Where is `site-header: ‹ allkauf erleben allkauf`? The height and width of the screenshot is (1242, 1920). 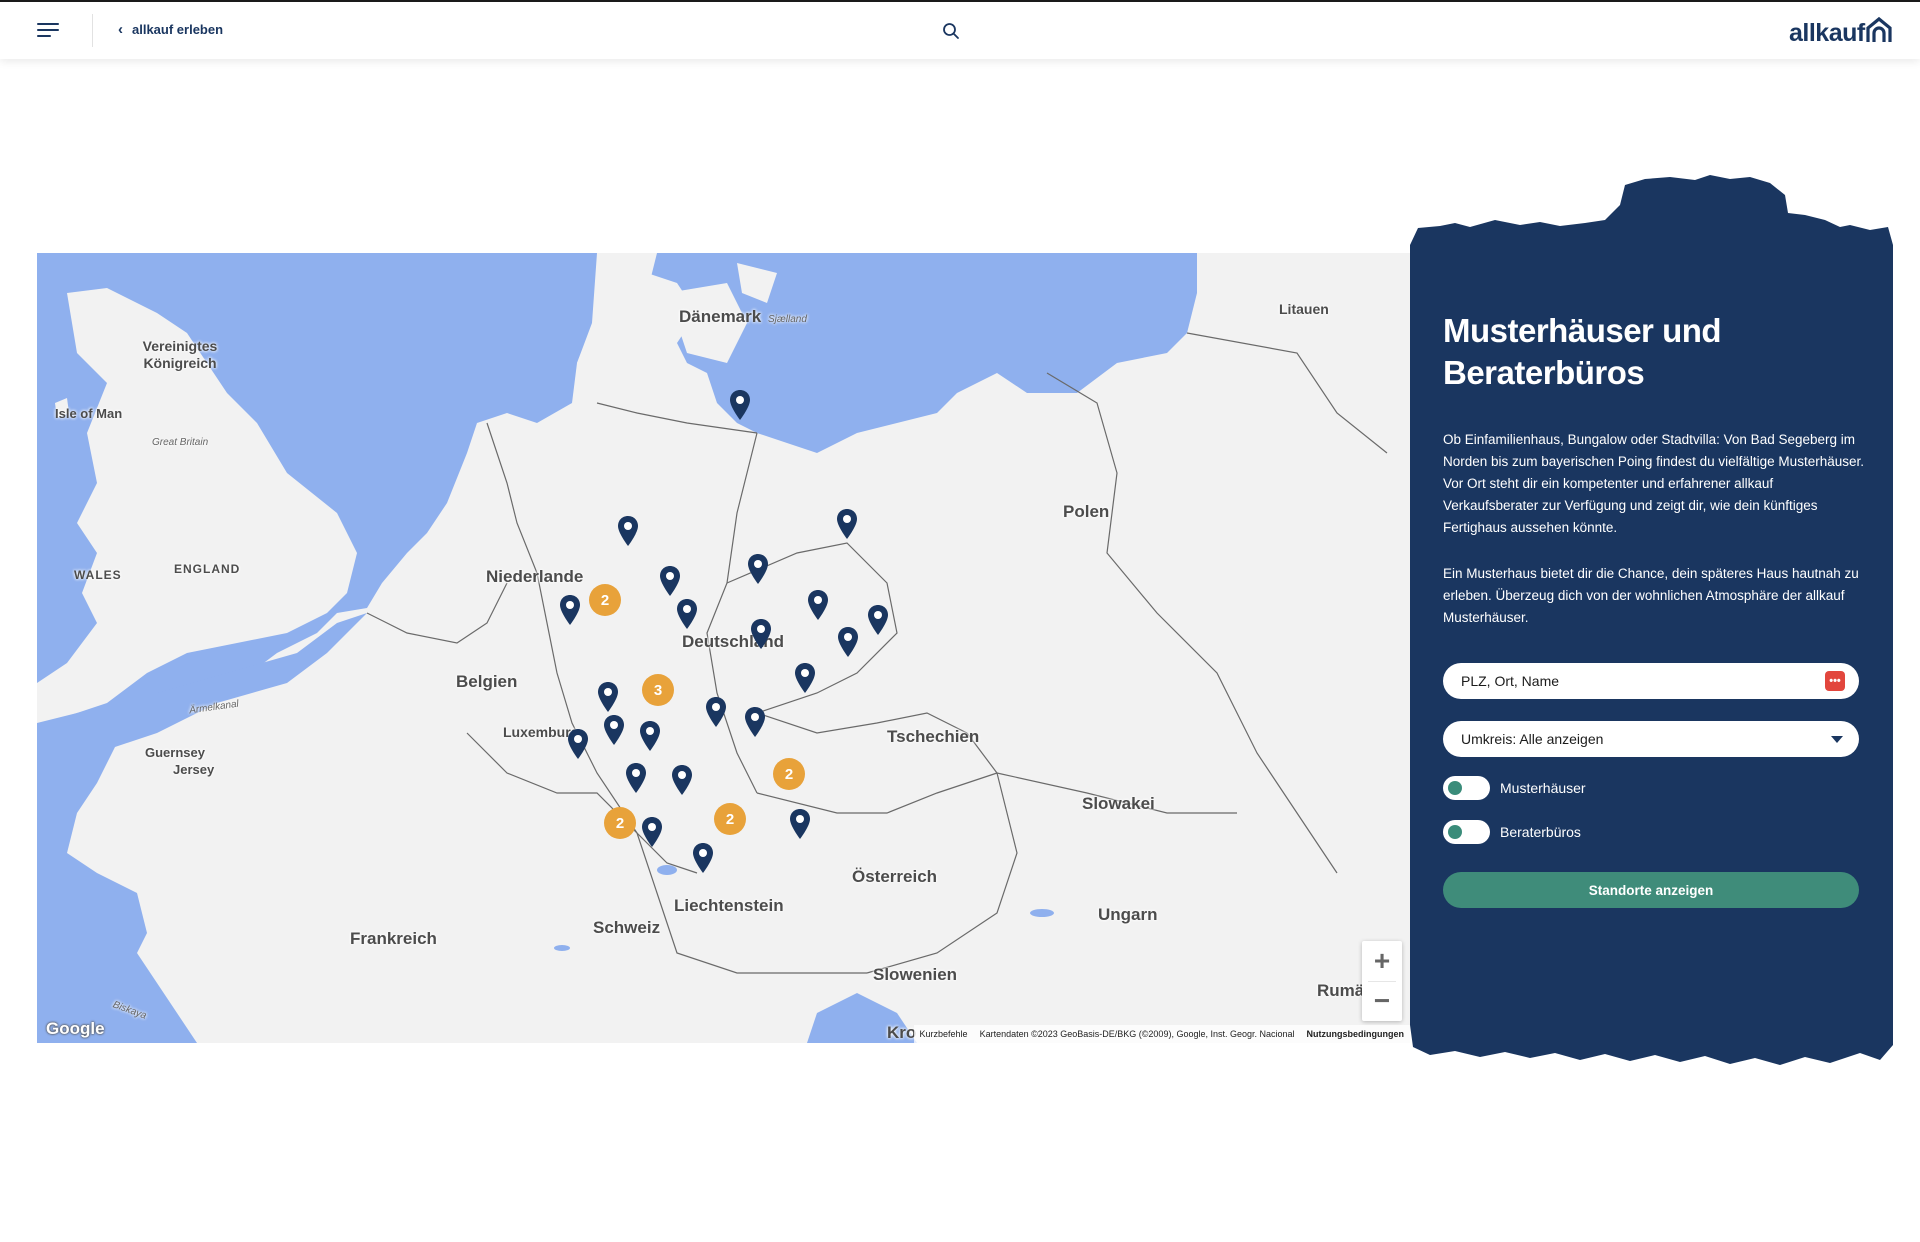
site-header: ‹ allkauf erleben allkauf is located at coordinates (960, 30).